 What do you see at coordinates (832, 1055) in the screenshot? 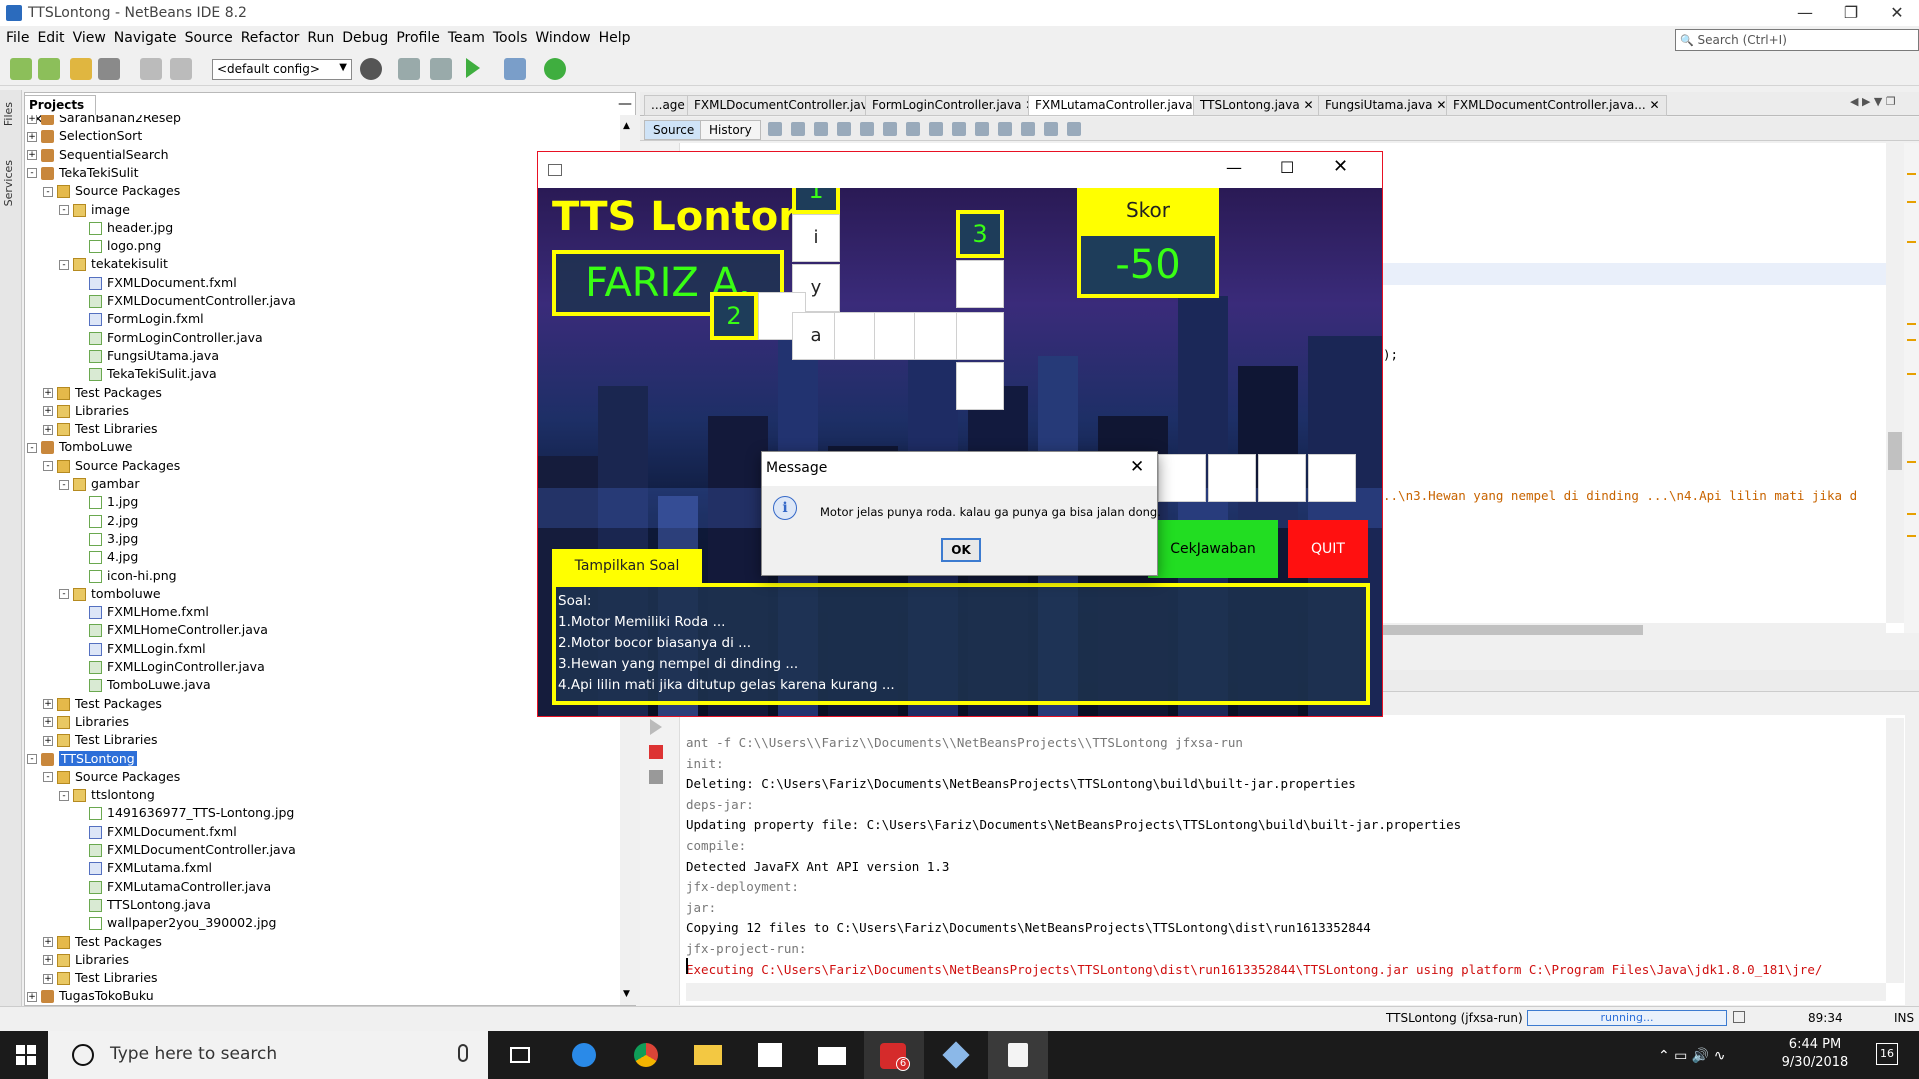
I see `mail-icon` at bounding box center [832, 1055].